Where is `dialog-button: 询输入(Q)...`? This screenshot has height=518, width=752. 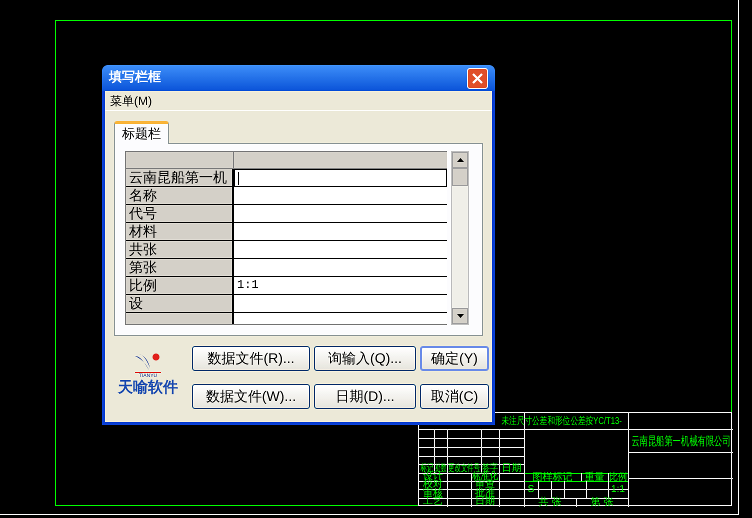
dialog-button: 询输入(Q)... is located at coordinates (365, 358).